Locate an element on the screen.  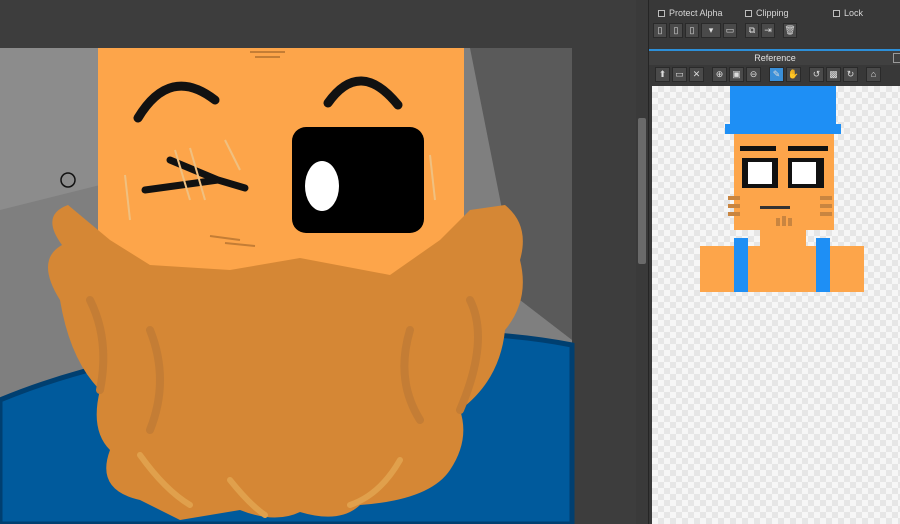
rotate-left-icon: ↺ is located at coordinates (816, 74).